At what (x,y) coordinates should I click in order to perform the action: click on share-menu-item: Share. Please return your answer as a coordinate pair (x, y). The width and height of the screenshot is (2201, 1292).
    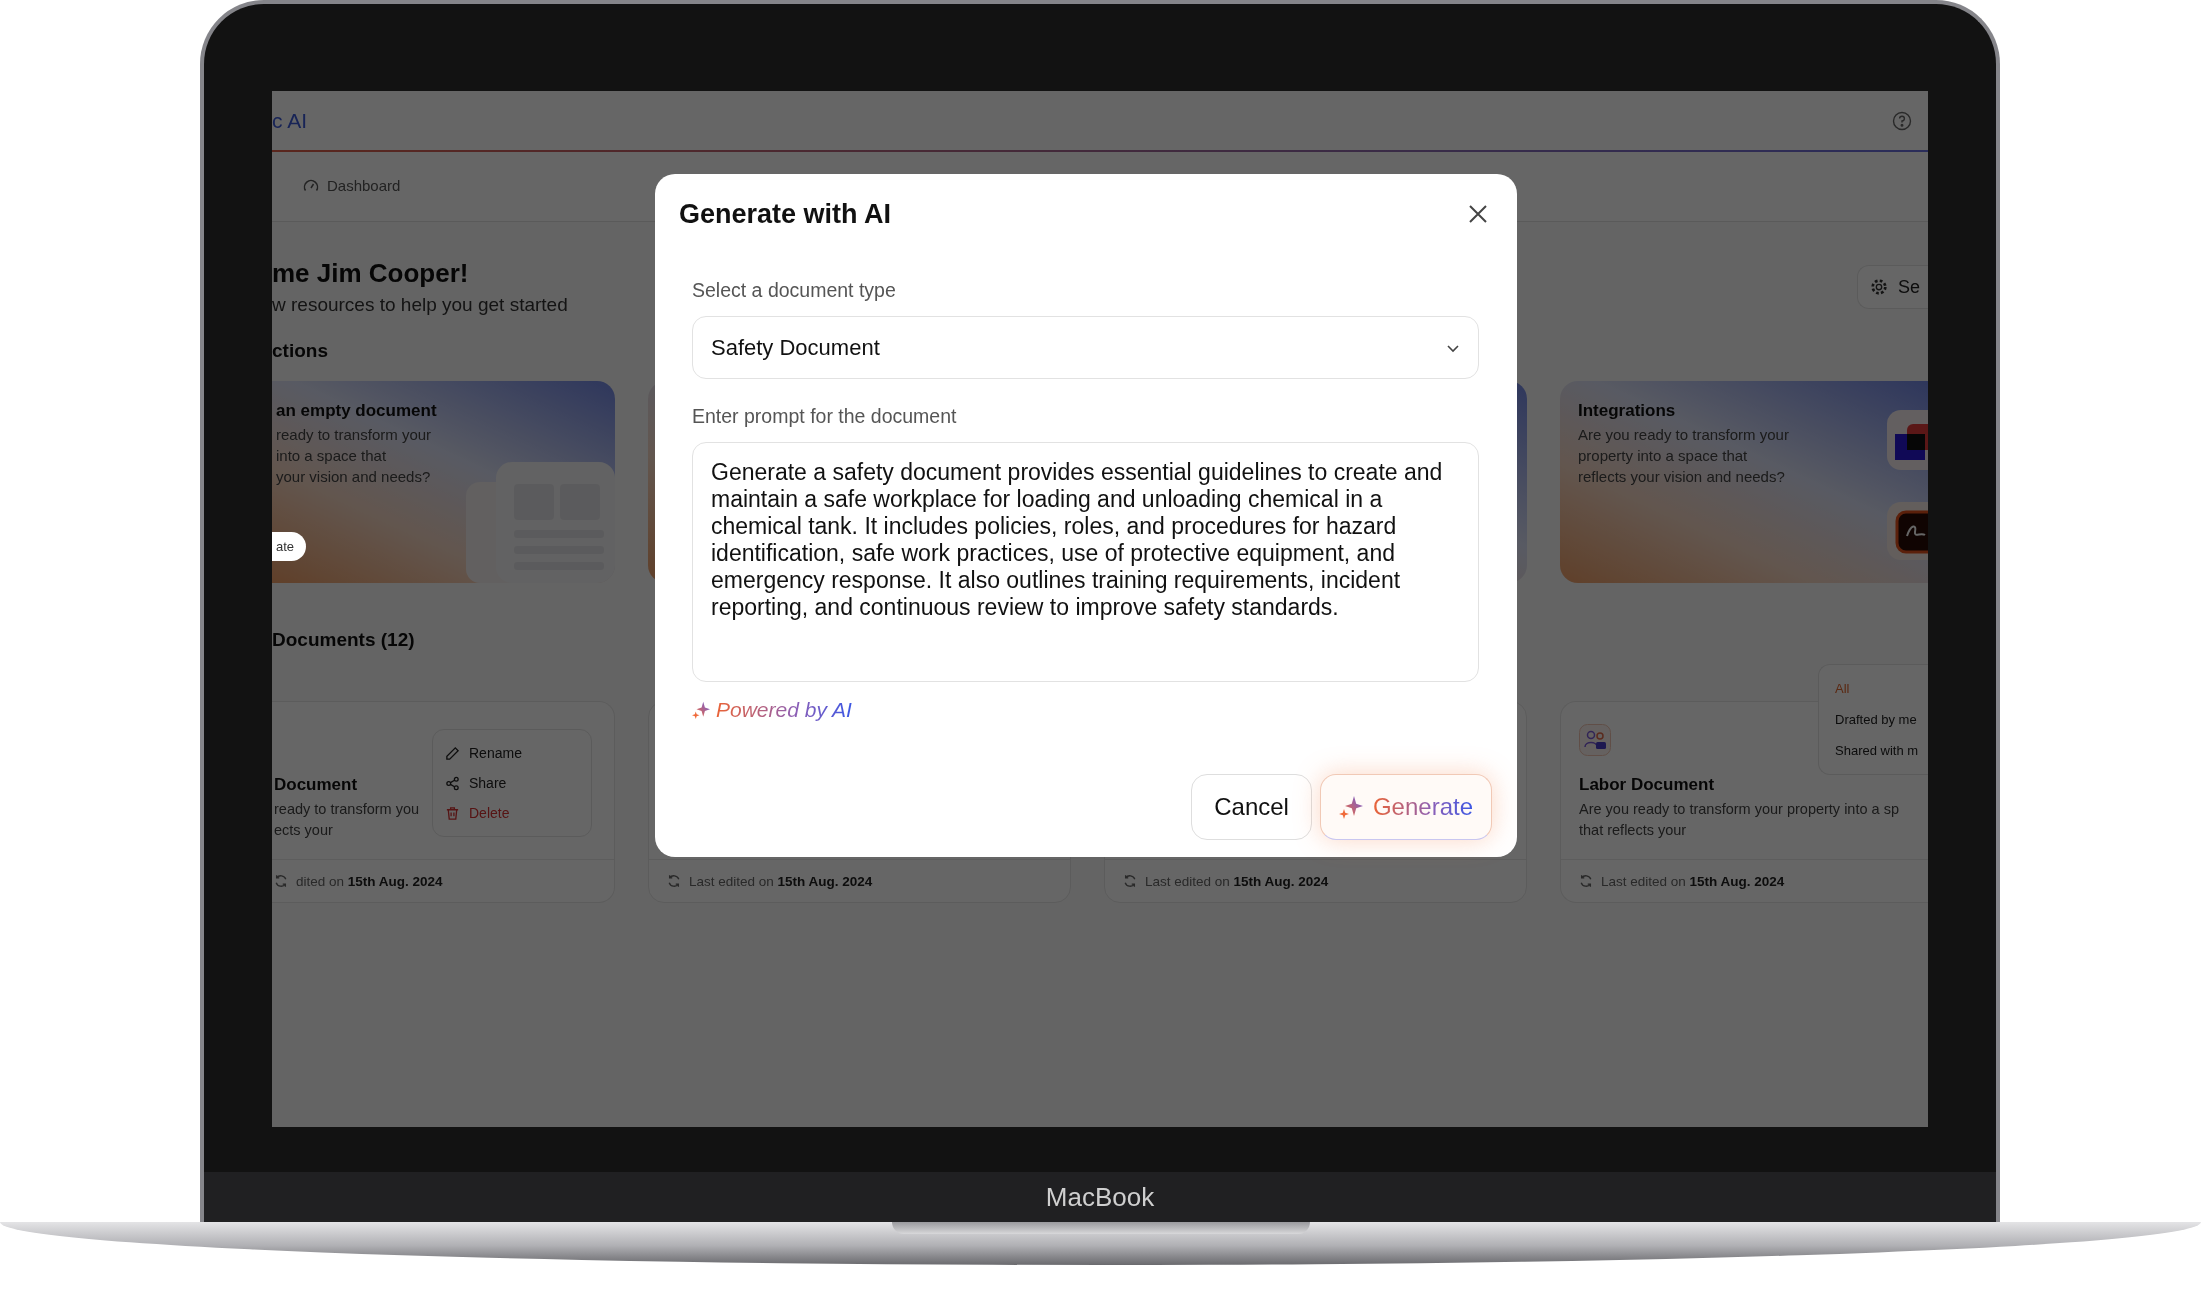
    Looking at the image, I should click on (512, 783).